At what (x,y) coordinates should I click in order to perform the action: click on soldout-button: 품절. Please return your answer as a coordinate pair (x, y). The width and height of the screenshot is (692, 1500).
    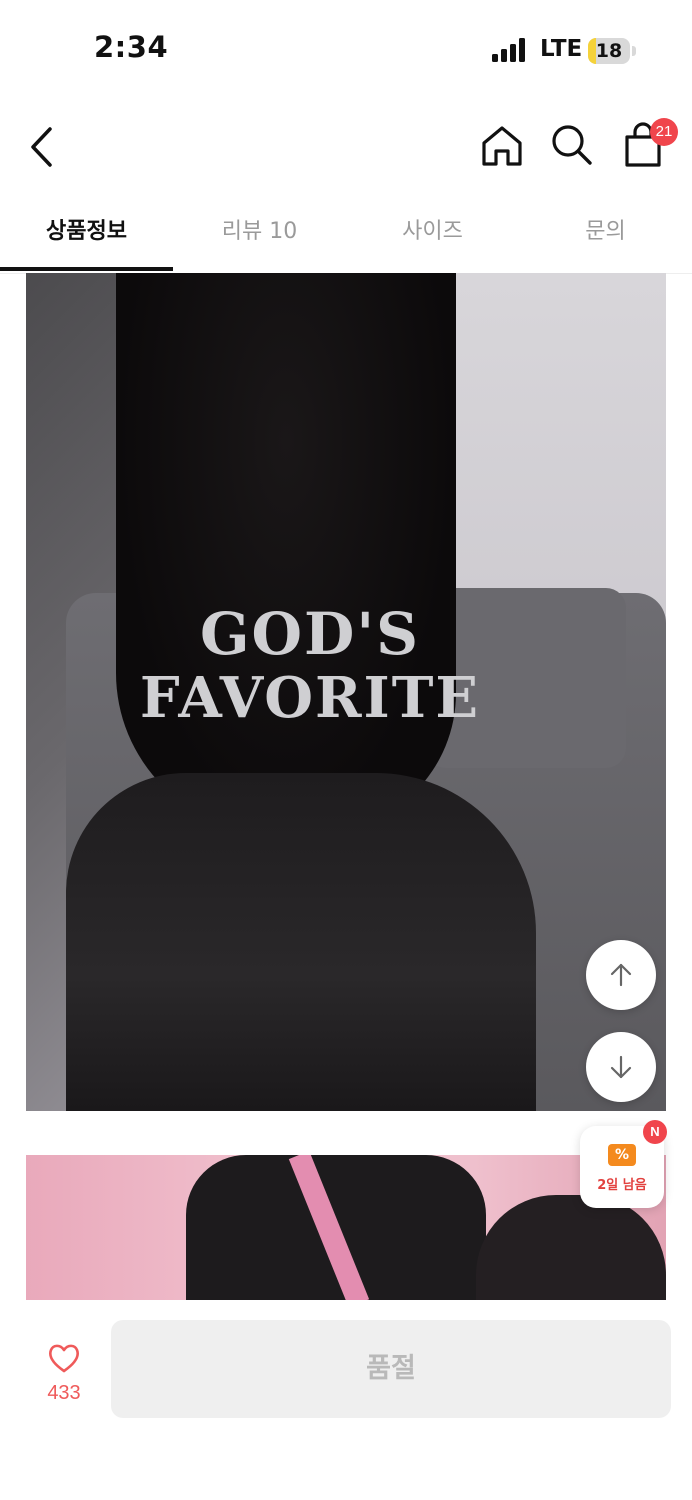
    Looking at the image, I should click on (391, 1369).